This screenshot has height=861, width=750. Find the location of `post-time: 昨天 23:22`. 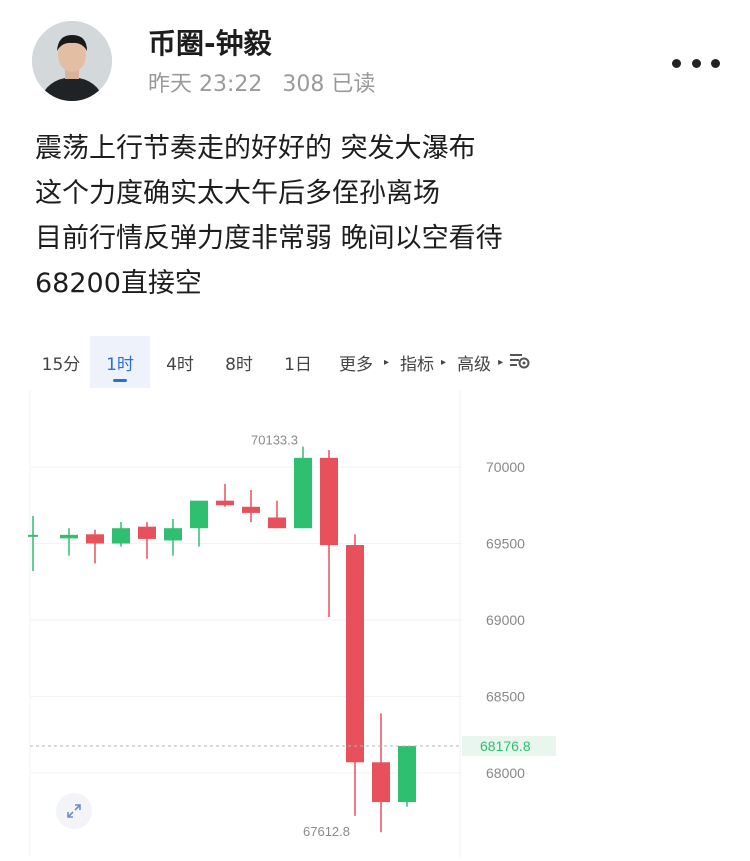

post-time: 昨天 23:22 is located at coordinates (205, 84).